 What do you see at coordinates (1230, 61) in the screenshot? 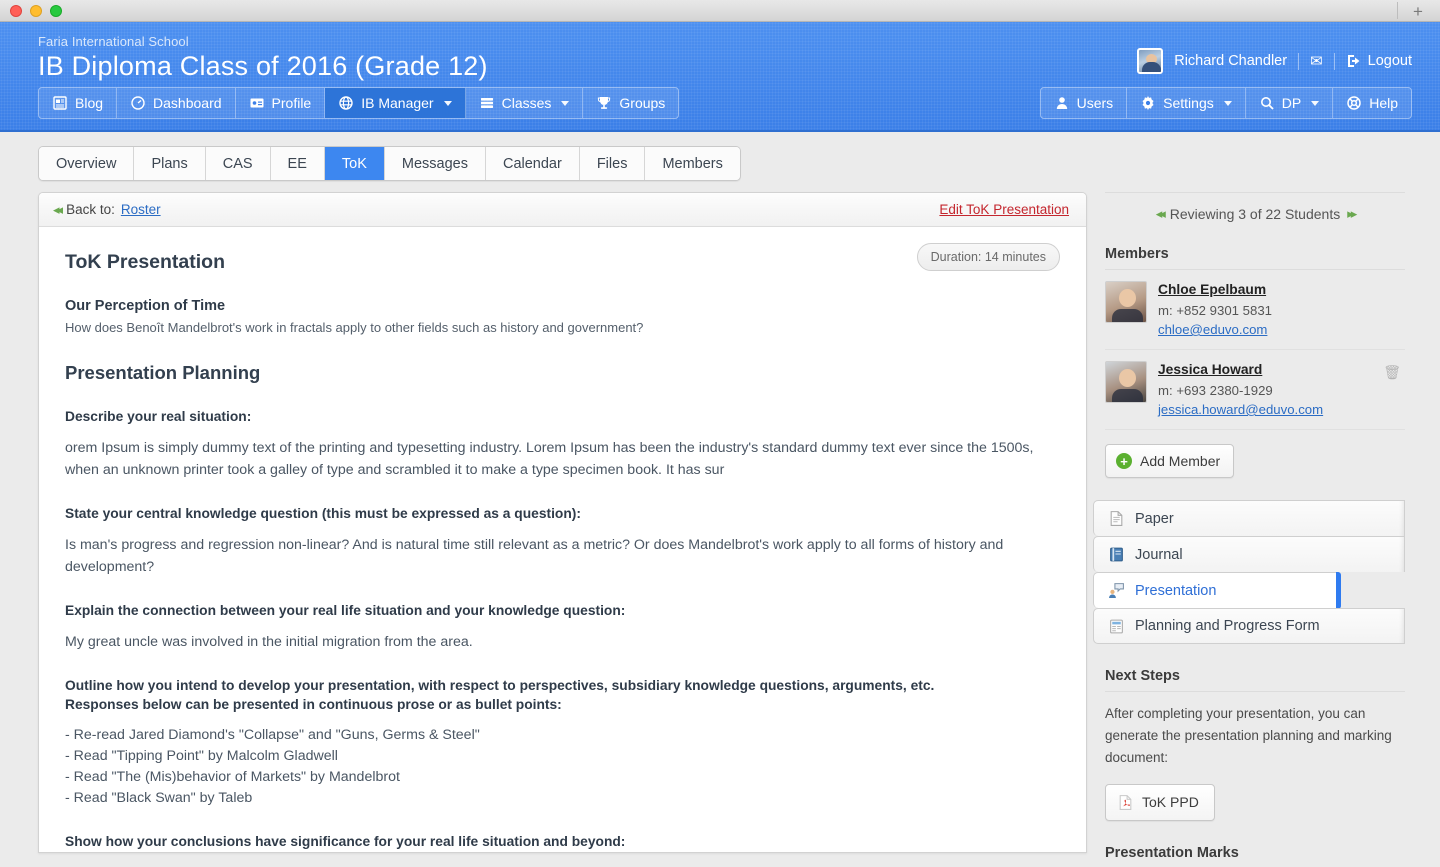
I see `user-name: Richard Chandler` at bounding box center [1230, 61].